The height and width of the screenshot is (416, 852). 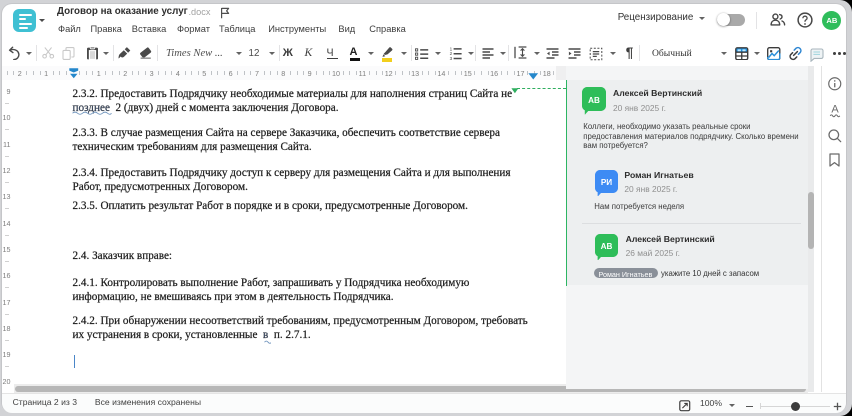 What do you see at coordinates (606, 182) in the screenshot?
I see `svg-text: РИ` at bounding box center [606, 182].